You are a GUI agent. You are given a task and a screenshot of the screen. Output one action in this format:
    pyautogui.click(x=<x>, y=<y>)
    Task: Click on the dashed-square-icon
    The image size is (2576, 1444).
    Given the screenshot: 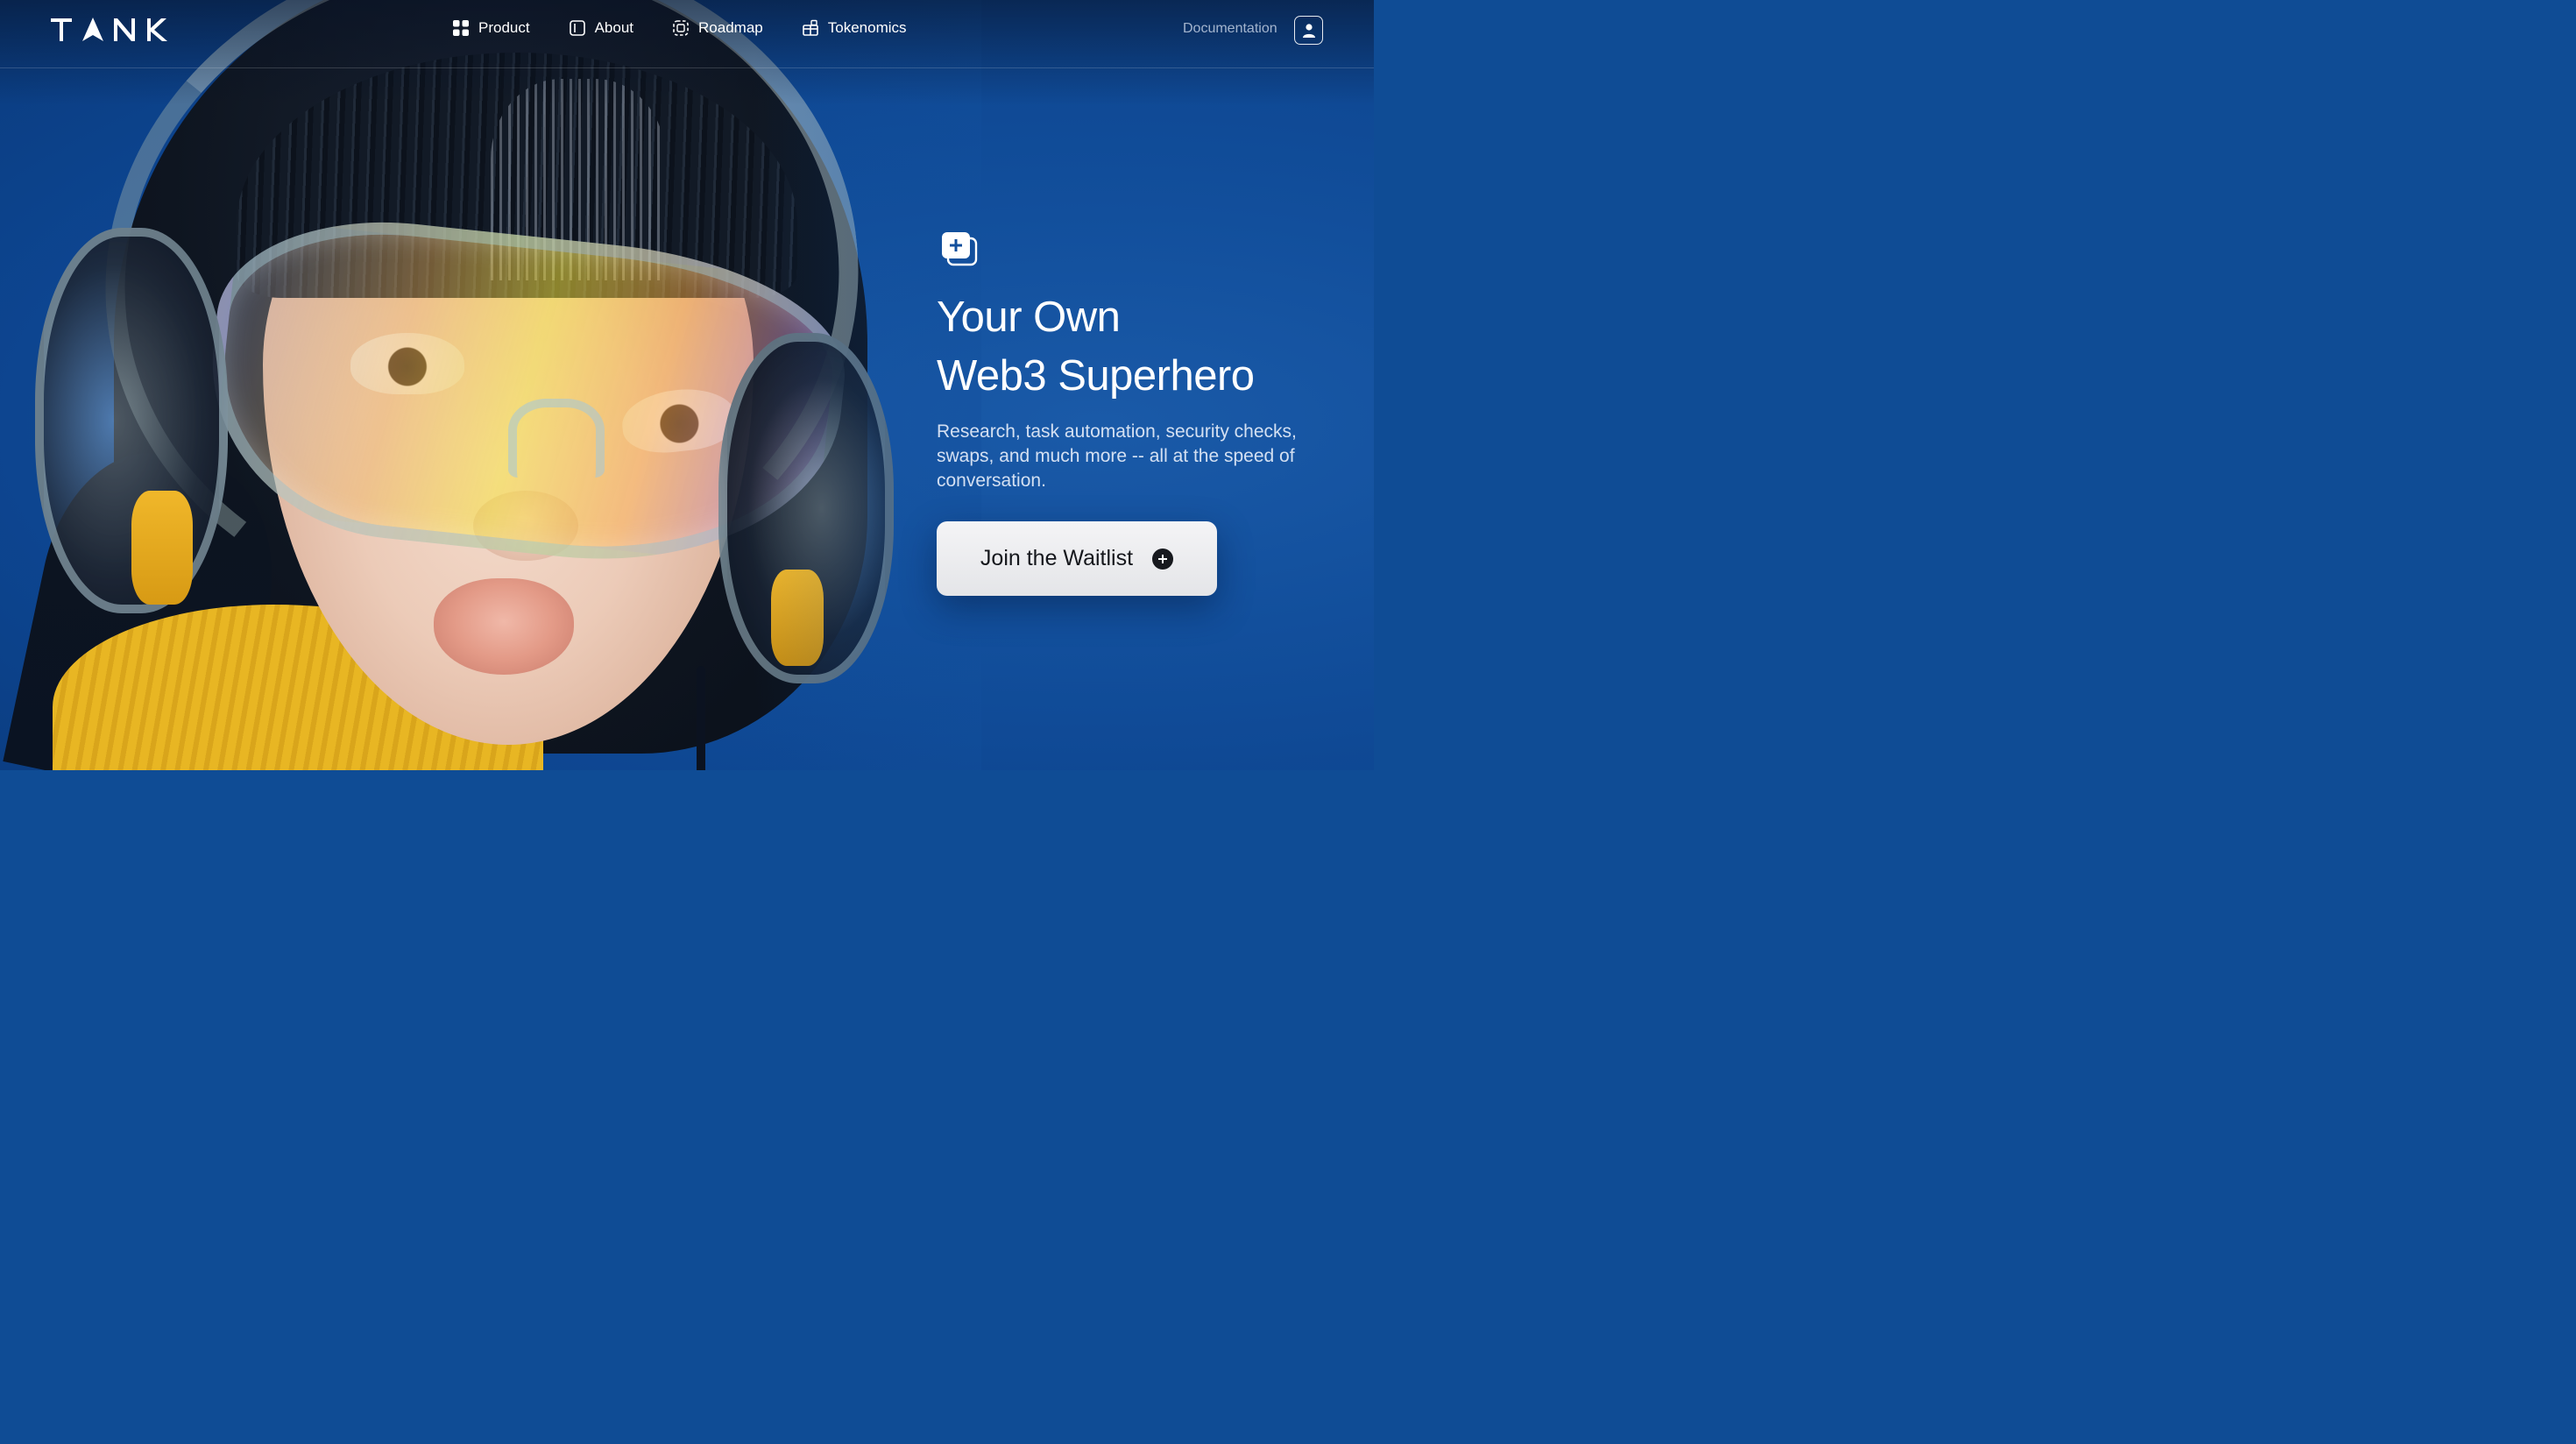 What is the action you would take?
    pyautogui.click(x=681, y=28)
    